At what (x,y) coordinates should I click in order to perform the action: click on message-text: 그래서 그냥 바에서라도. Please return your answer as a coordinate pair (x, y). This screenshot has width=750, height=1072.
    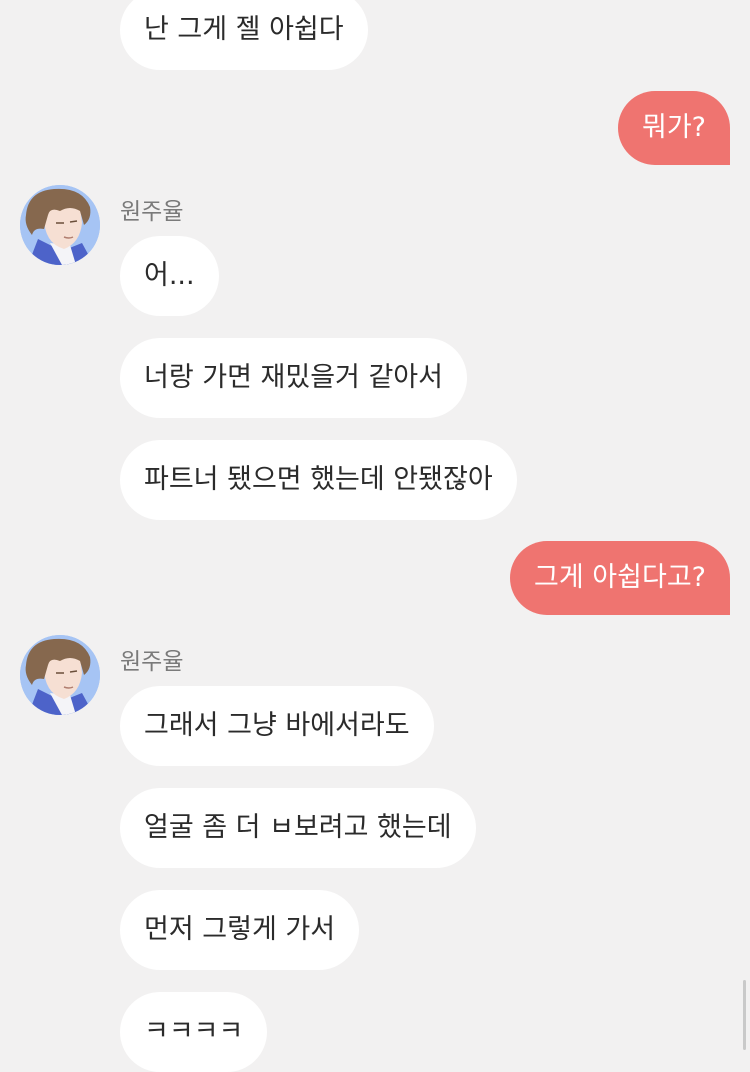
    Looking at the image, I should click on (277, 725).